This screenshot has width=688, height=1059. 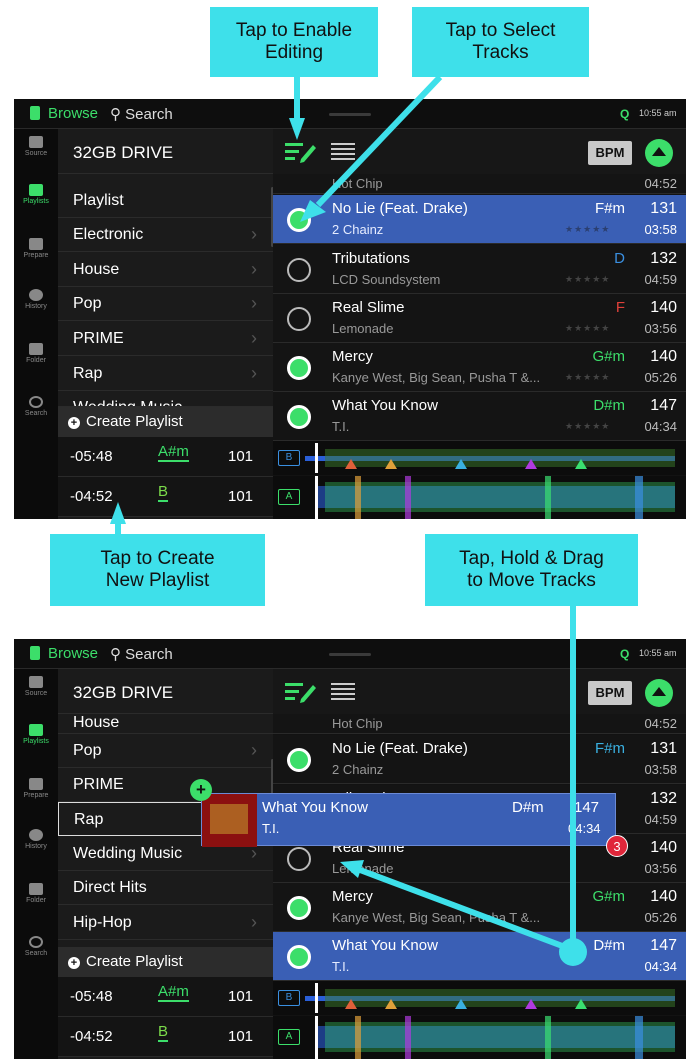 What do you see at coordinates (165, 270) in the screenshot?
I see `playlist-item: House ›` at bounding box center [165, 270].